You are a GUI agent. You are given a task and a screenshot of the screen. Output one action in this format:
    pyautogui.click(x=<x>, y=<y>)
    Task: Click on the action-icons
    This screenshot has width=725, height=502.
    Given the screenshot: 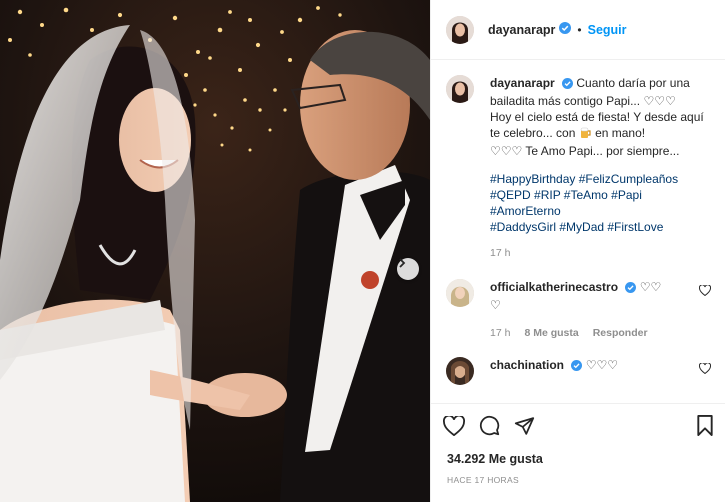 What is the action you would take?
    pyautogui.click(x=578, y=427)
    